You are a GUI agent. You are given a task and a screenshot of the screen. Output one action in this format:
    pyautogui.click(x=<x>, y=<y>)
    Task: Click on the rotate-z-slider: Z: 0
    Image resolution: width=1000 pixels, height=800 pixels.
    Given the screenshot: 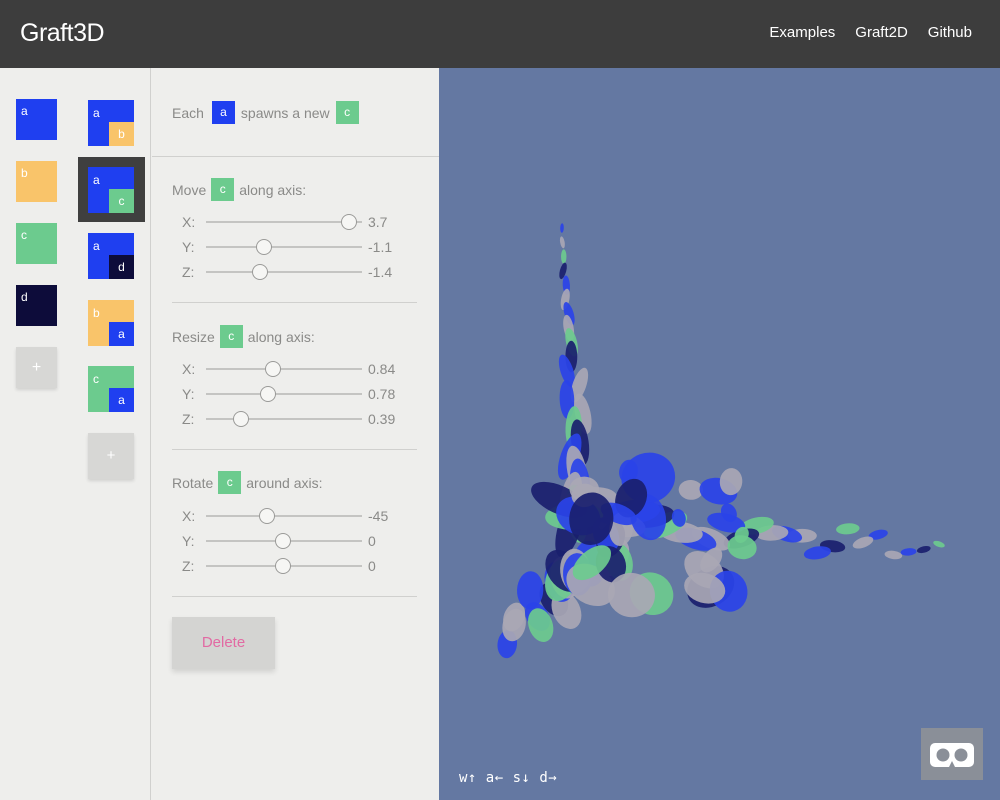 What is the action you would take?
    pyautogui.click(x=297, y=566)
    